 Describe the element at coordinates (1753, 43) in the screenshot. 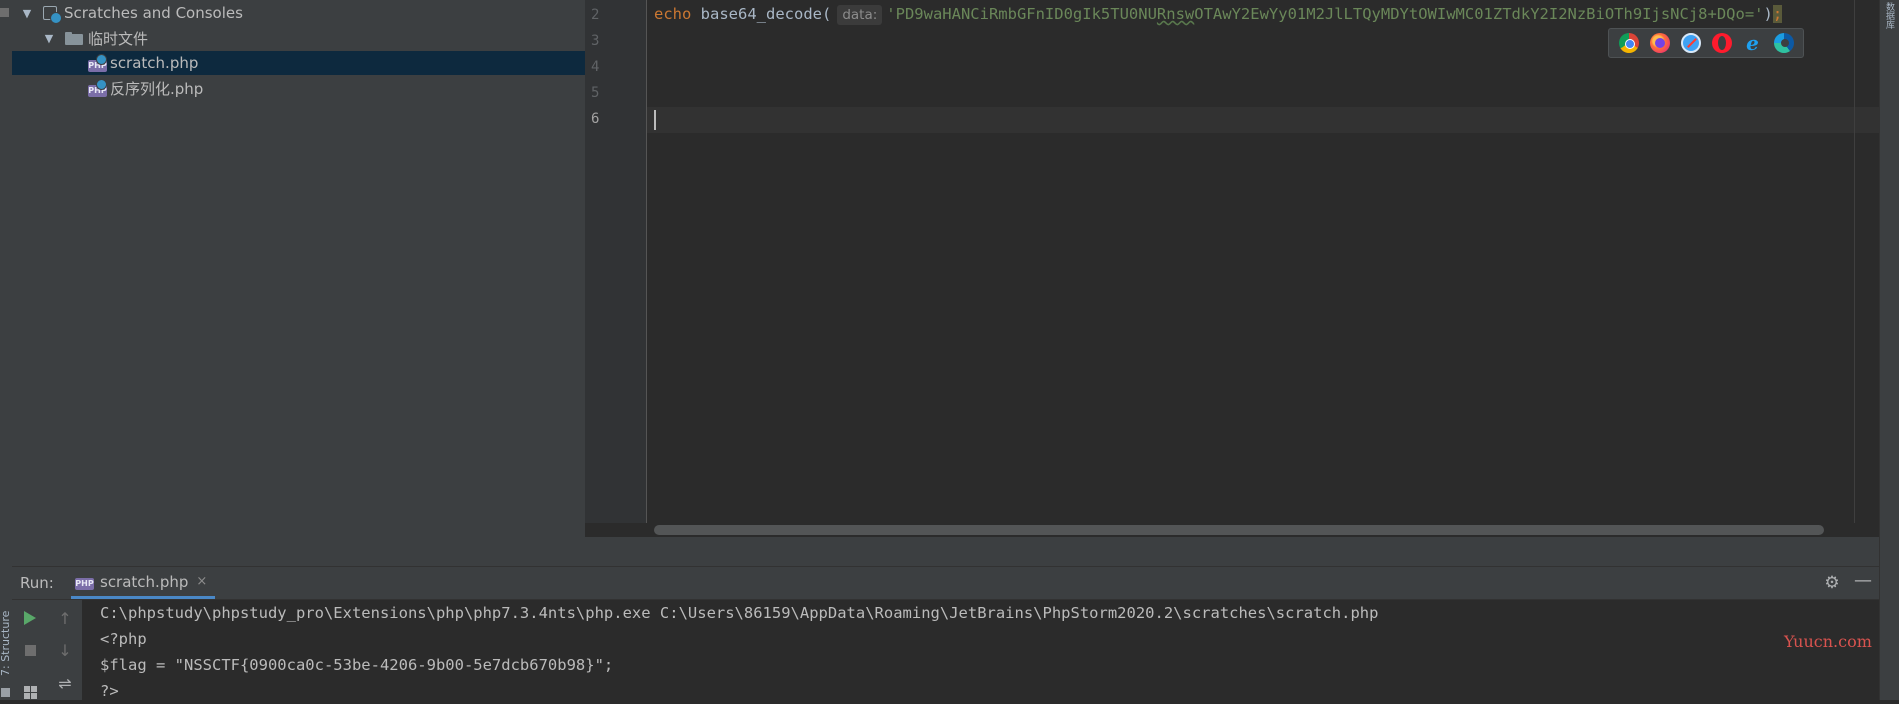

I see `ie-icon: e` at that location.